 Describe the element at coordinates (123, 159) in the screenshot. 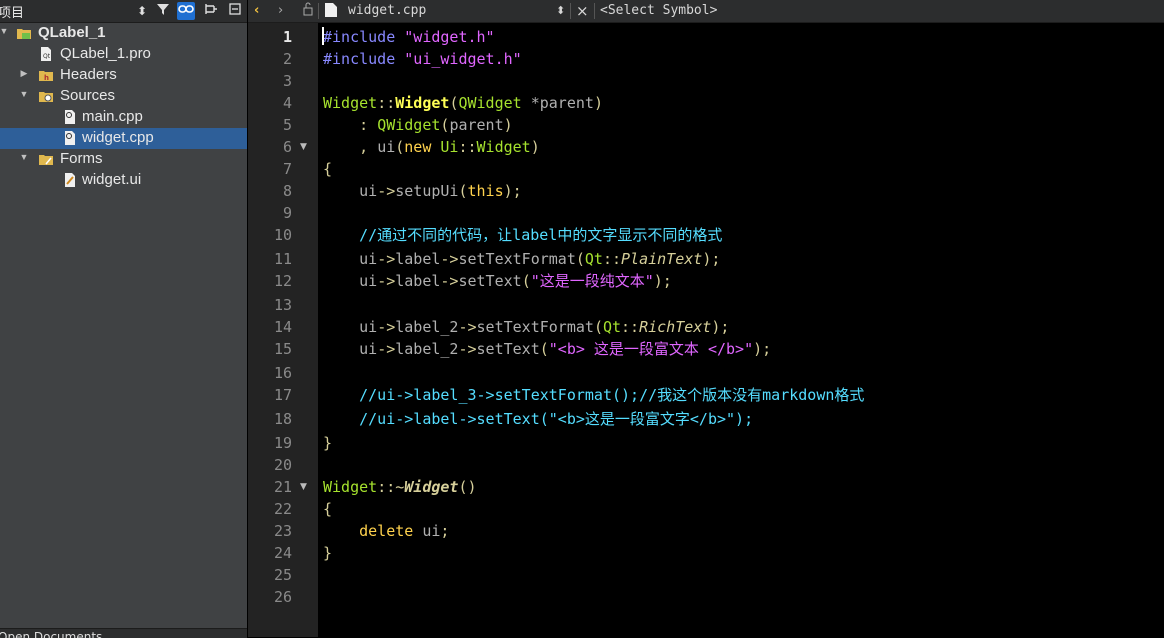

I see `tree-item-forms: ▼ Forms` at that location.